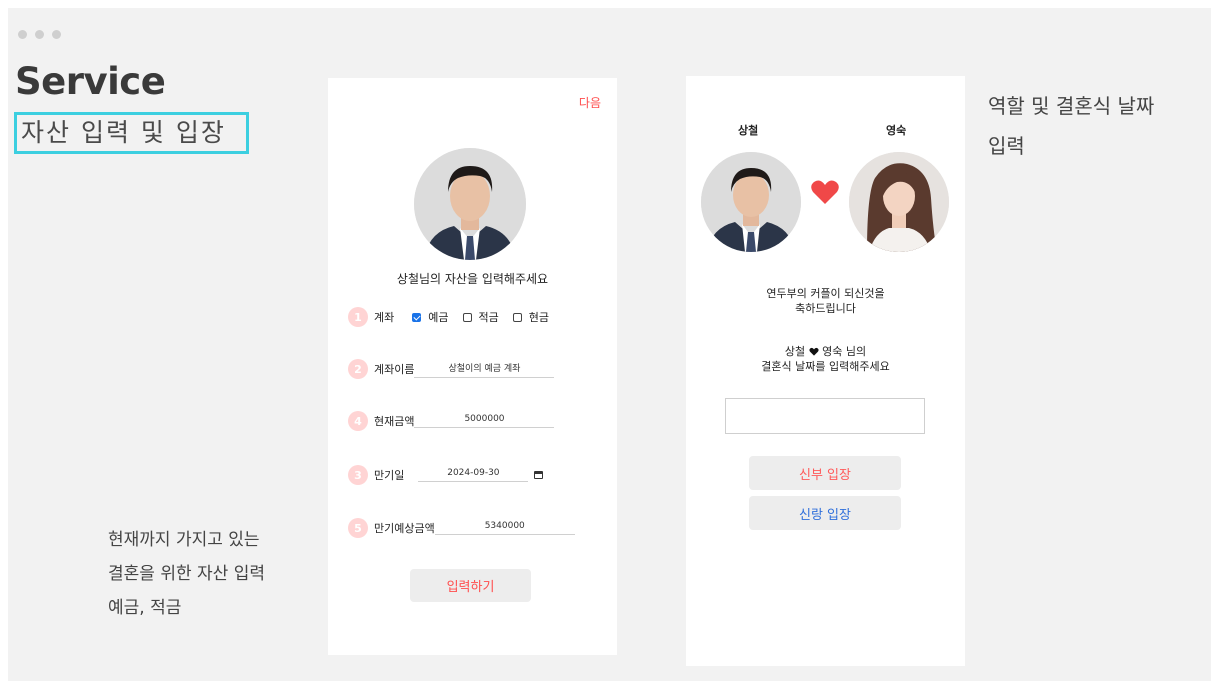  Describe the element at coordinates (472, 279) in the screenshot. I see `asset-heading: 상철님의 자산을 입력해주세요` at that location.